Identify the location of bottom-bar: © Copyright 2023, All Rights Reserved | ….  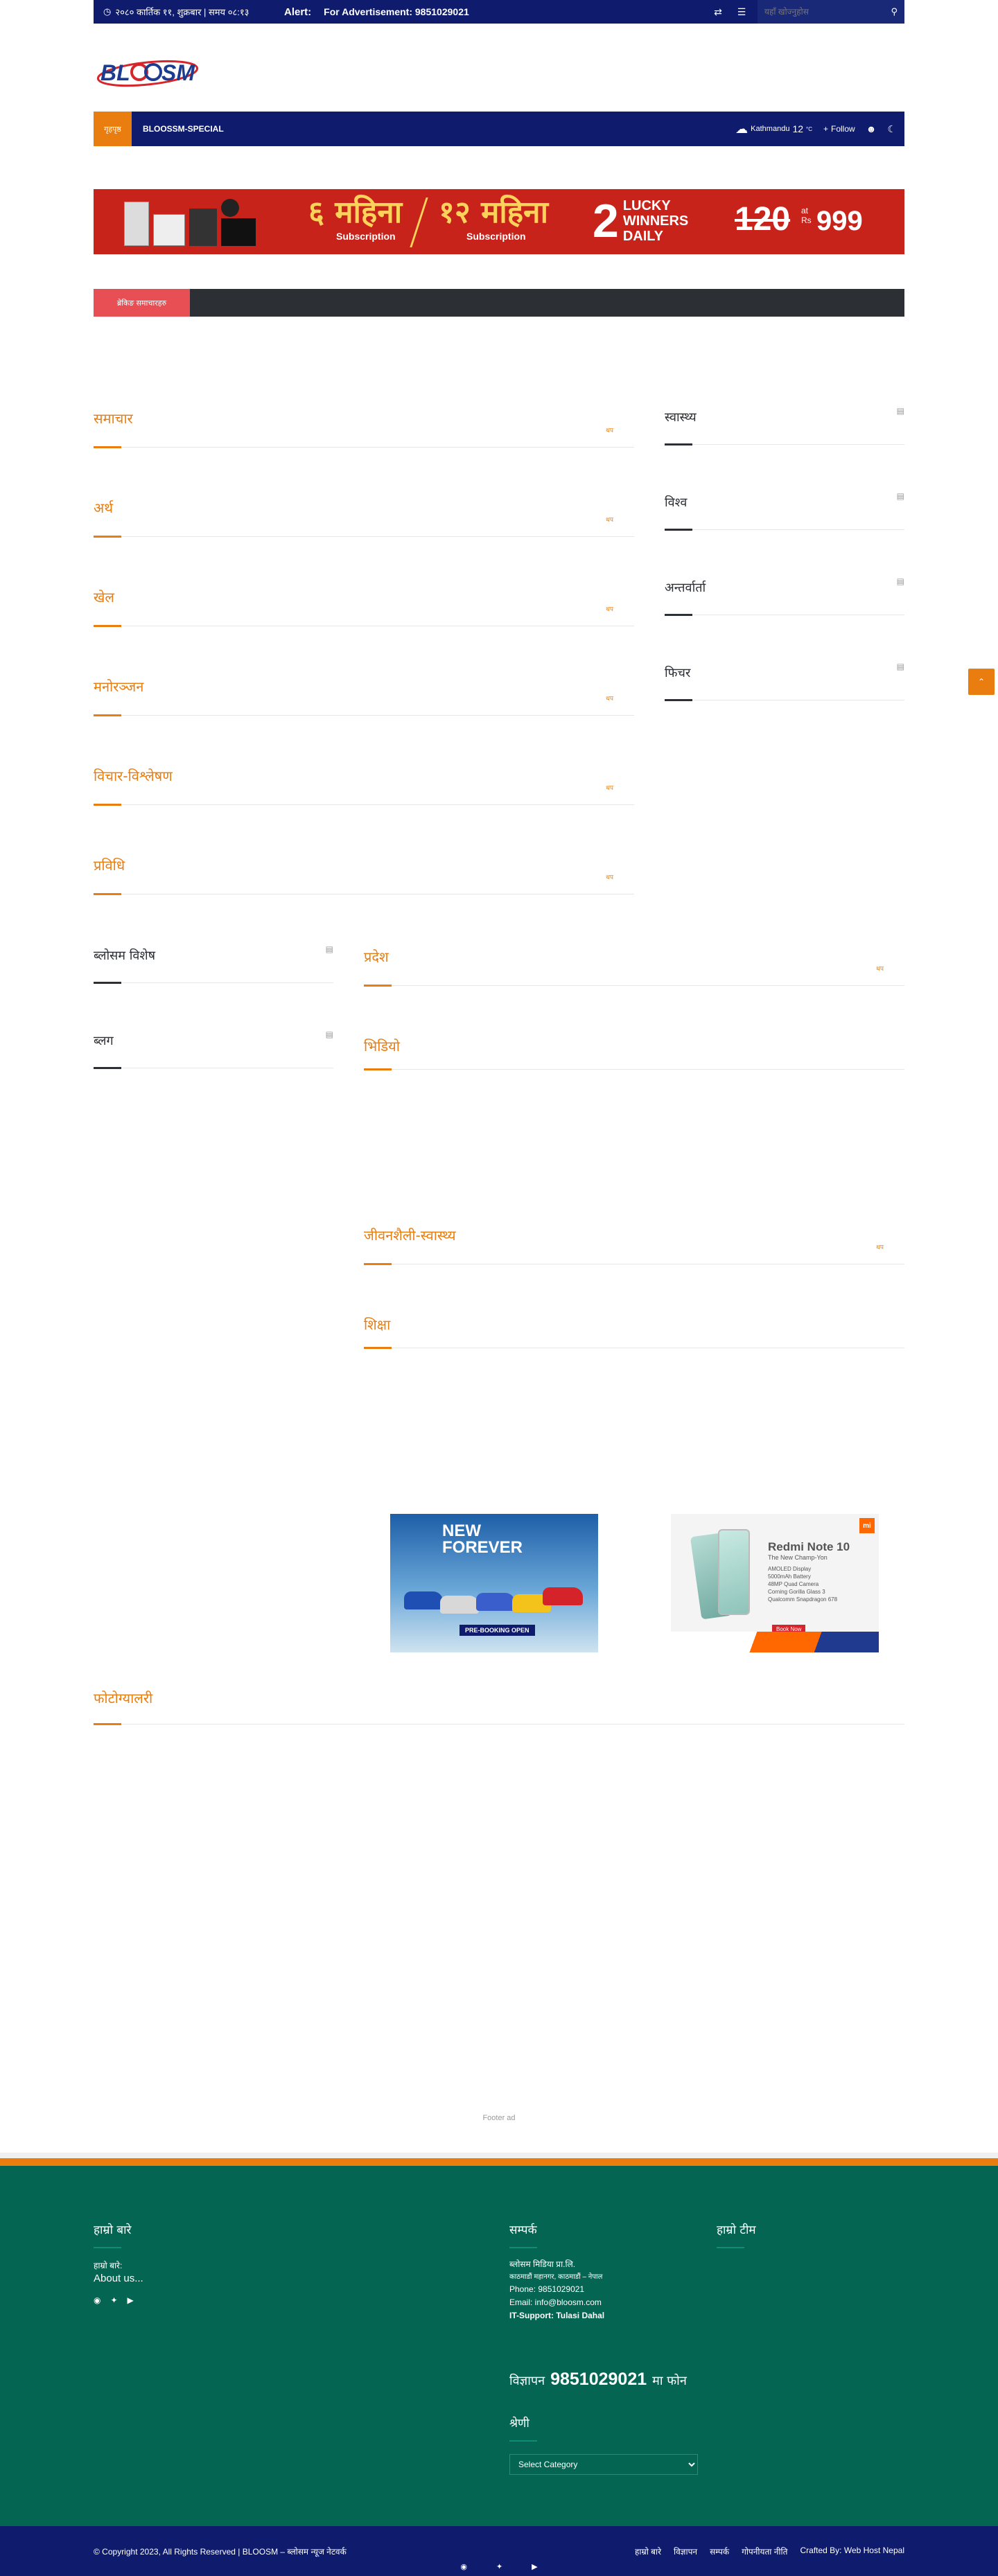
(499, 2551).